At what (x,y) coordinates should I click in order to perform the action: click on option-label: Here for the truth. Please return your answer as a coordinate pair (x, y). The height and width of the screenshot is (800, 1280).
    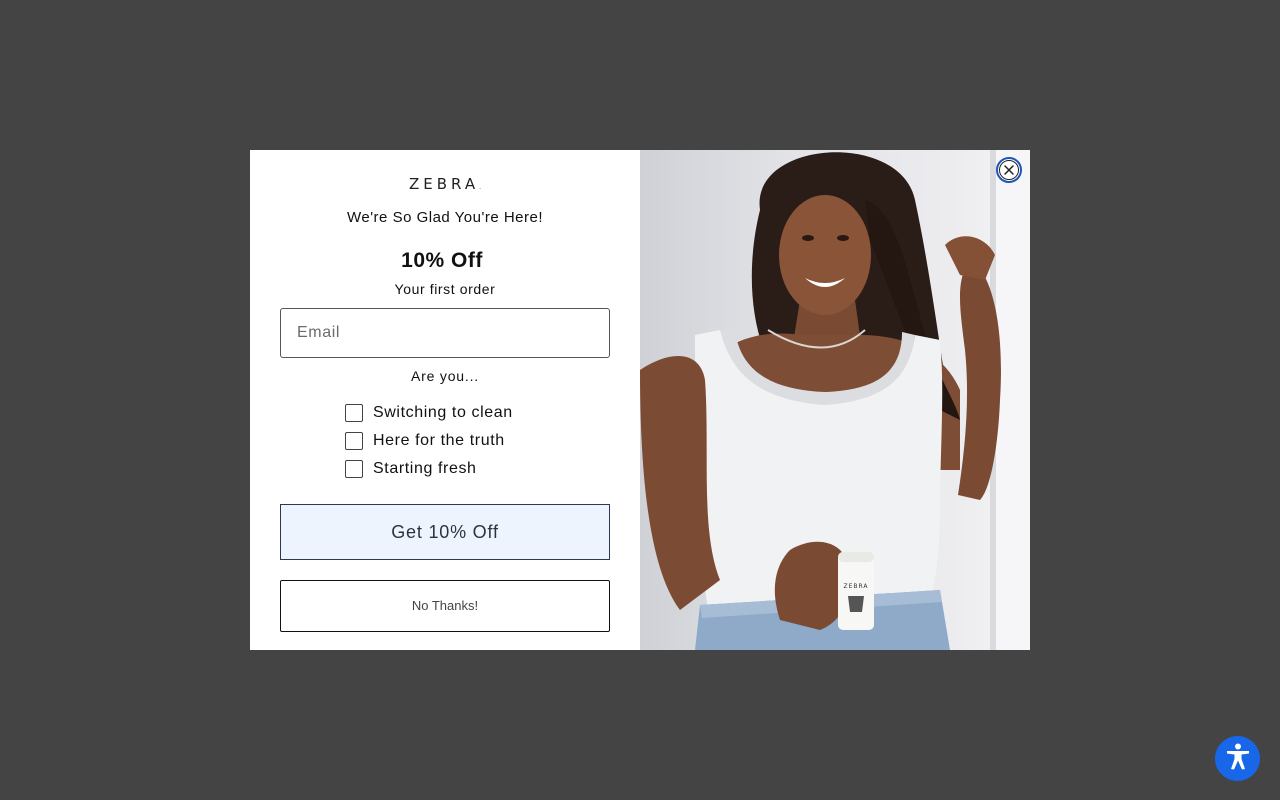
    Looking at the image, I should click on (439, 440).